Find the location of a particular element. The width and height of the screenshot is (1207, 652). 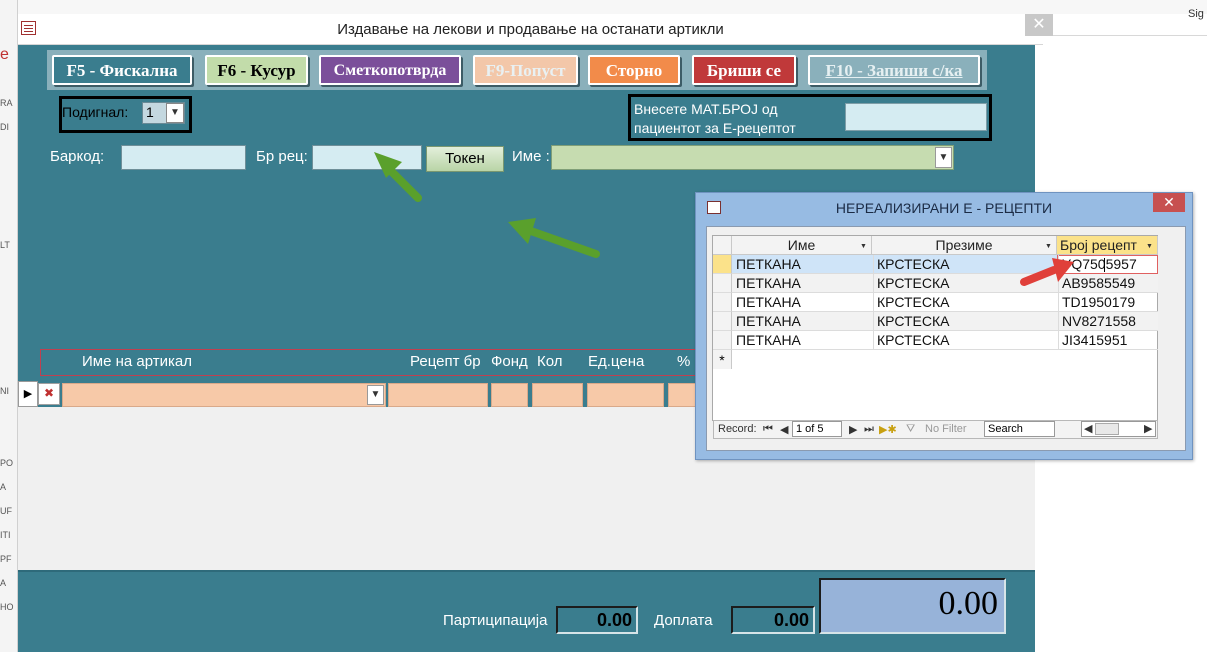

background-divider is located at coordinates (1125, 35).